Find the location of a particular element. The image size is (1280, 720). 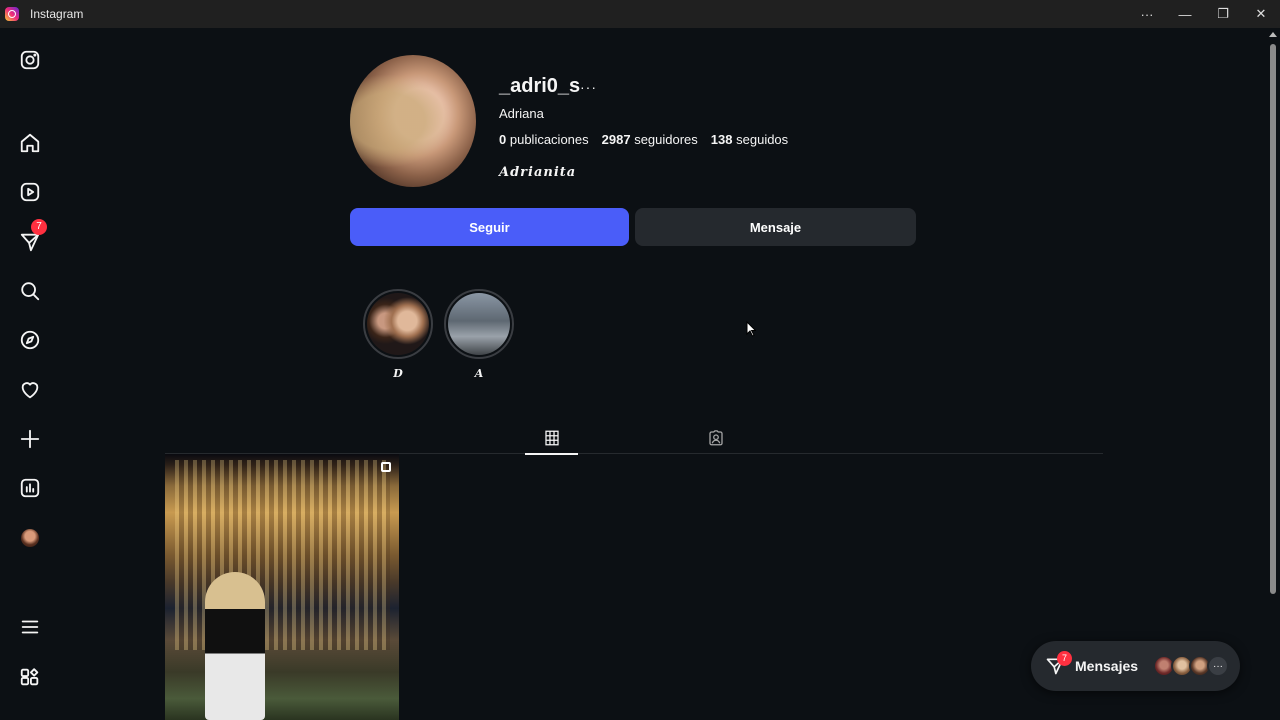

scrollbar-thumb is located at coordinates (1273, 319).